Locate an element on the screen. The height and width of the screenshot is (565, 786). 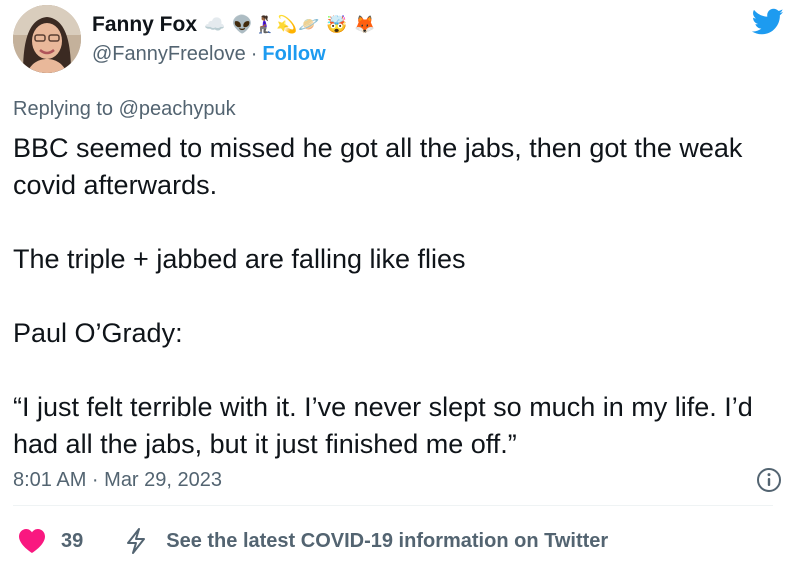
reply-prefix: Replying to is located at coordinates (66, 109).